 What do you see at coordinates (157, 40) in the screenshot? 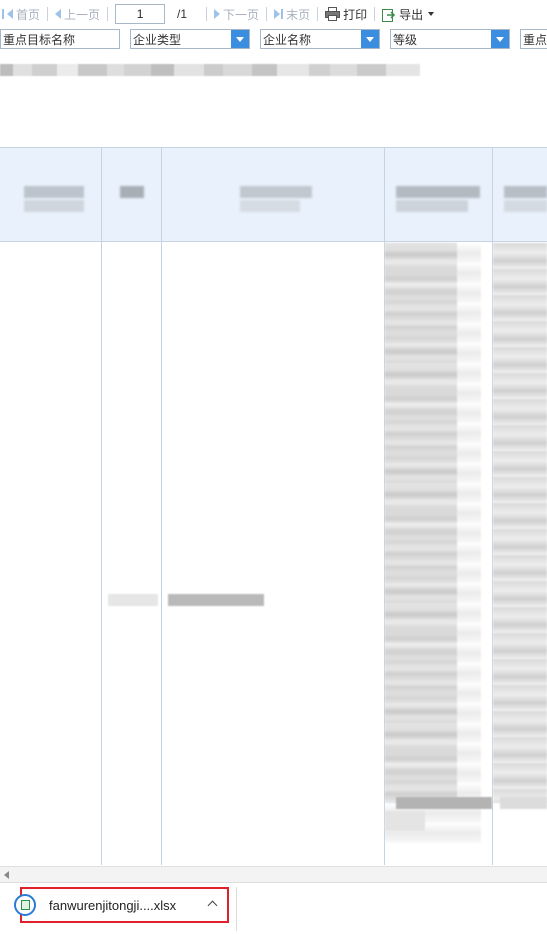
I see `enterprise-type-placeholder: 企业类型` at bounding box center [157, 40].